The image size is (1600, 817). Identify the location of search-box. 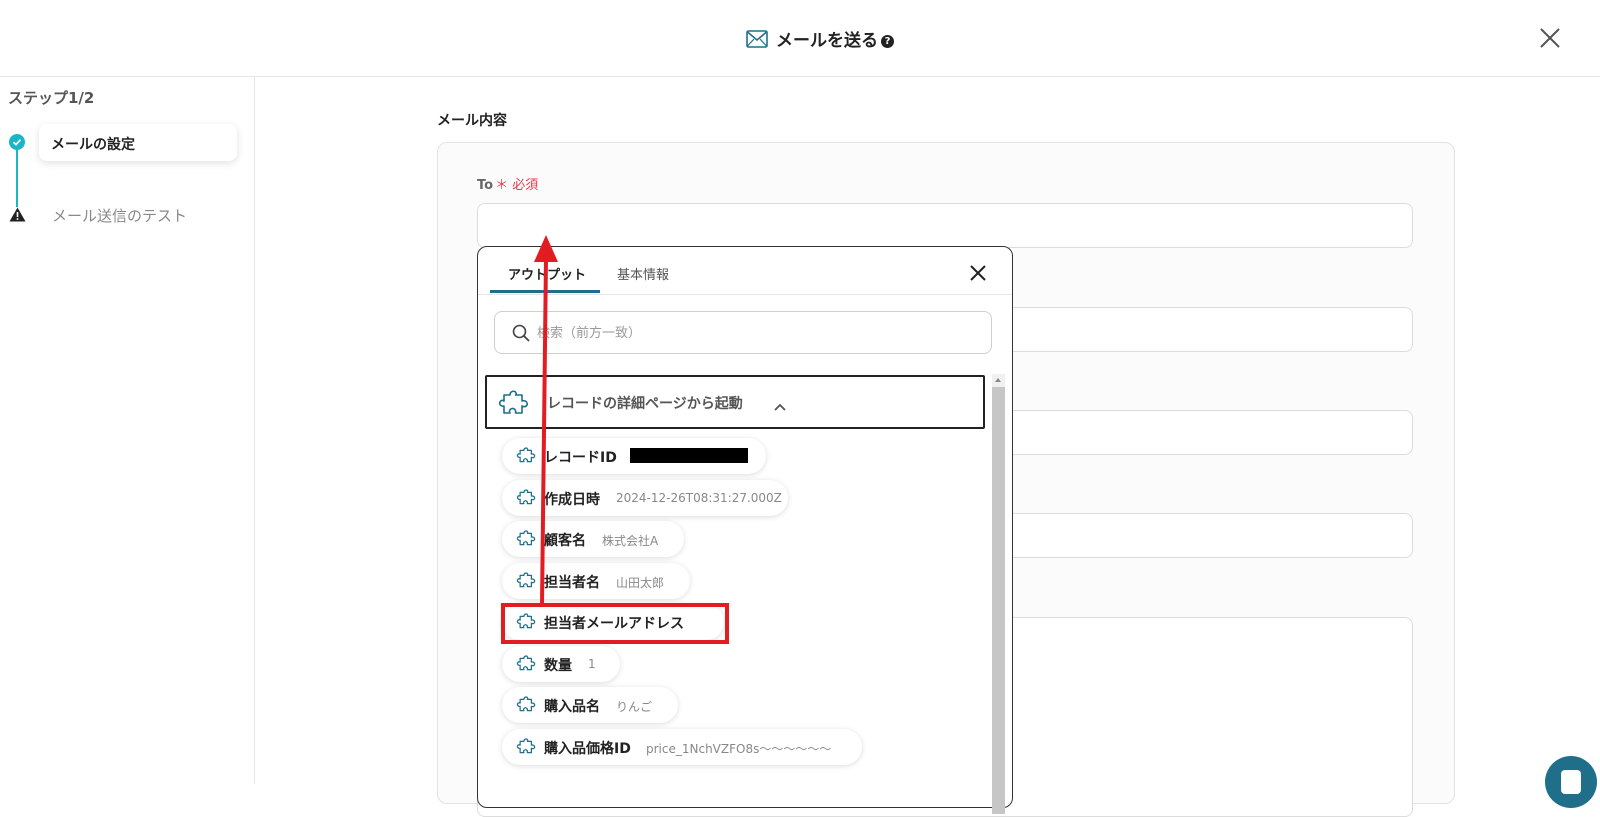
(743, 332).